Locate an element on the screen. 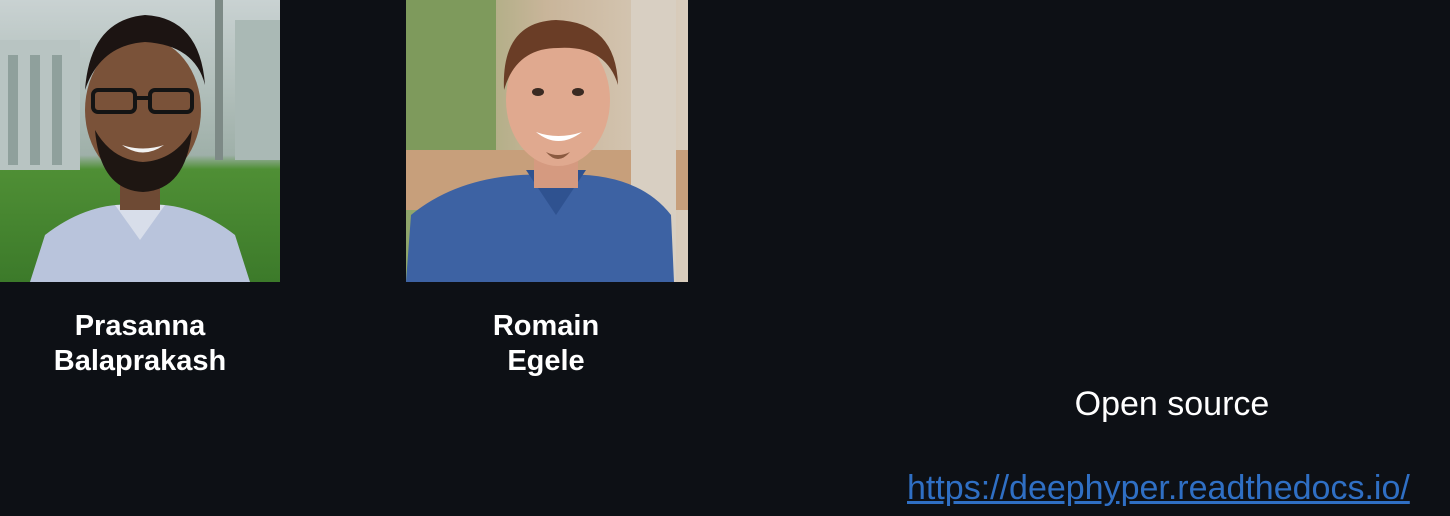 This screenshot has height=516, width=1450. person-name-prasanna: Prasanna Balaprakash is located at coordinates (140, 344).